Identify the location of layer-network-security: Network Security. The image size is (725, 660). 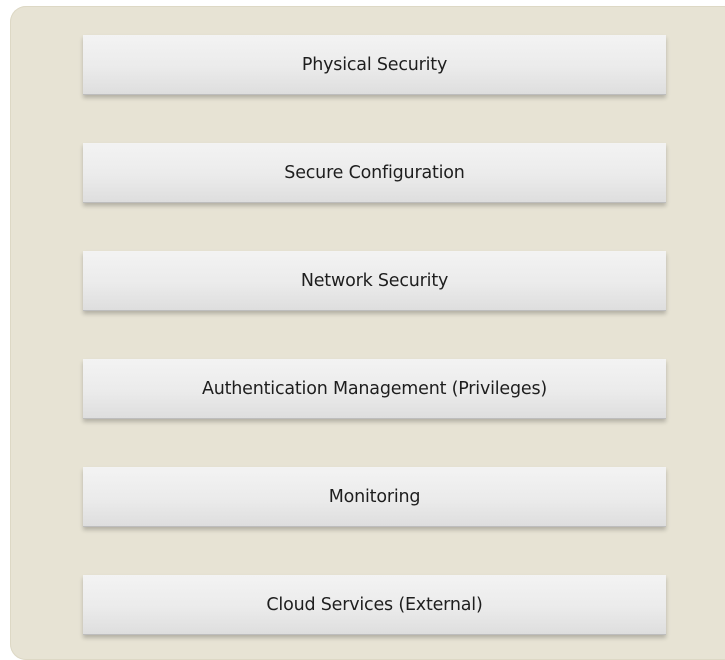
(374, 281).